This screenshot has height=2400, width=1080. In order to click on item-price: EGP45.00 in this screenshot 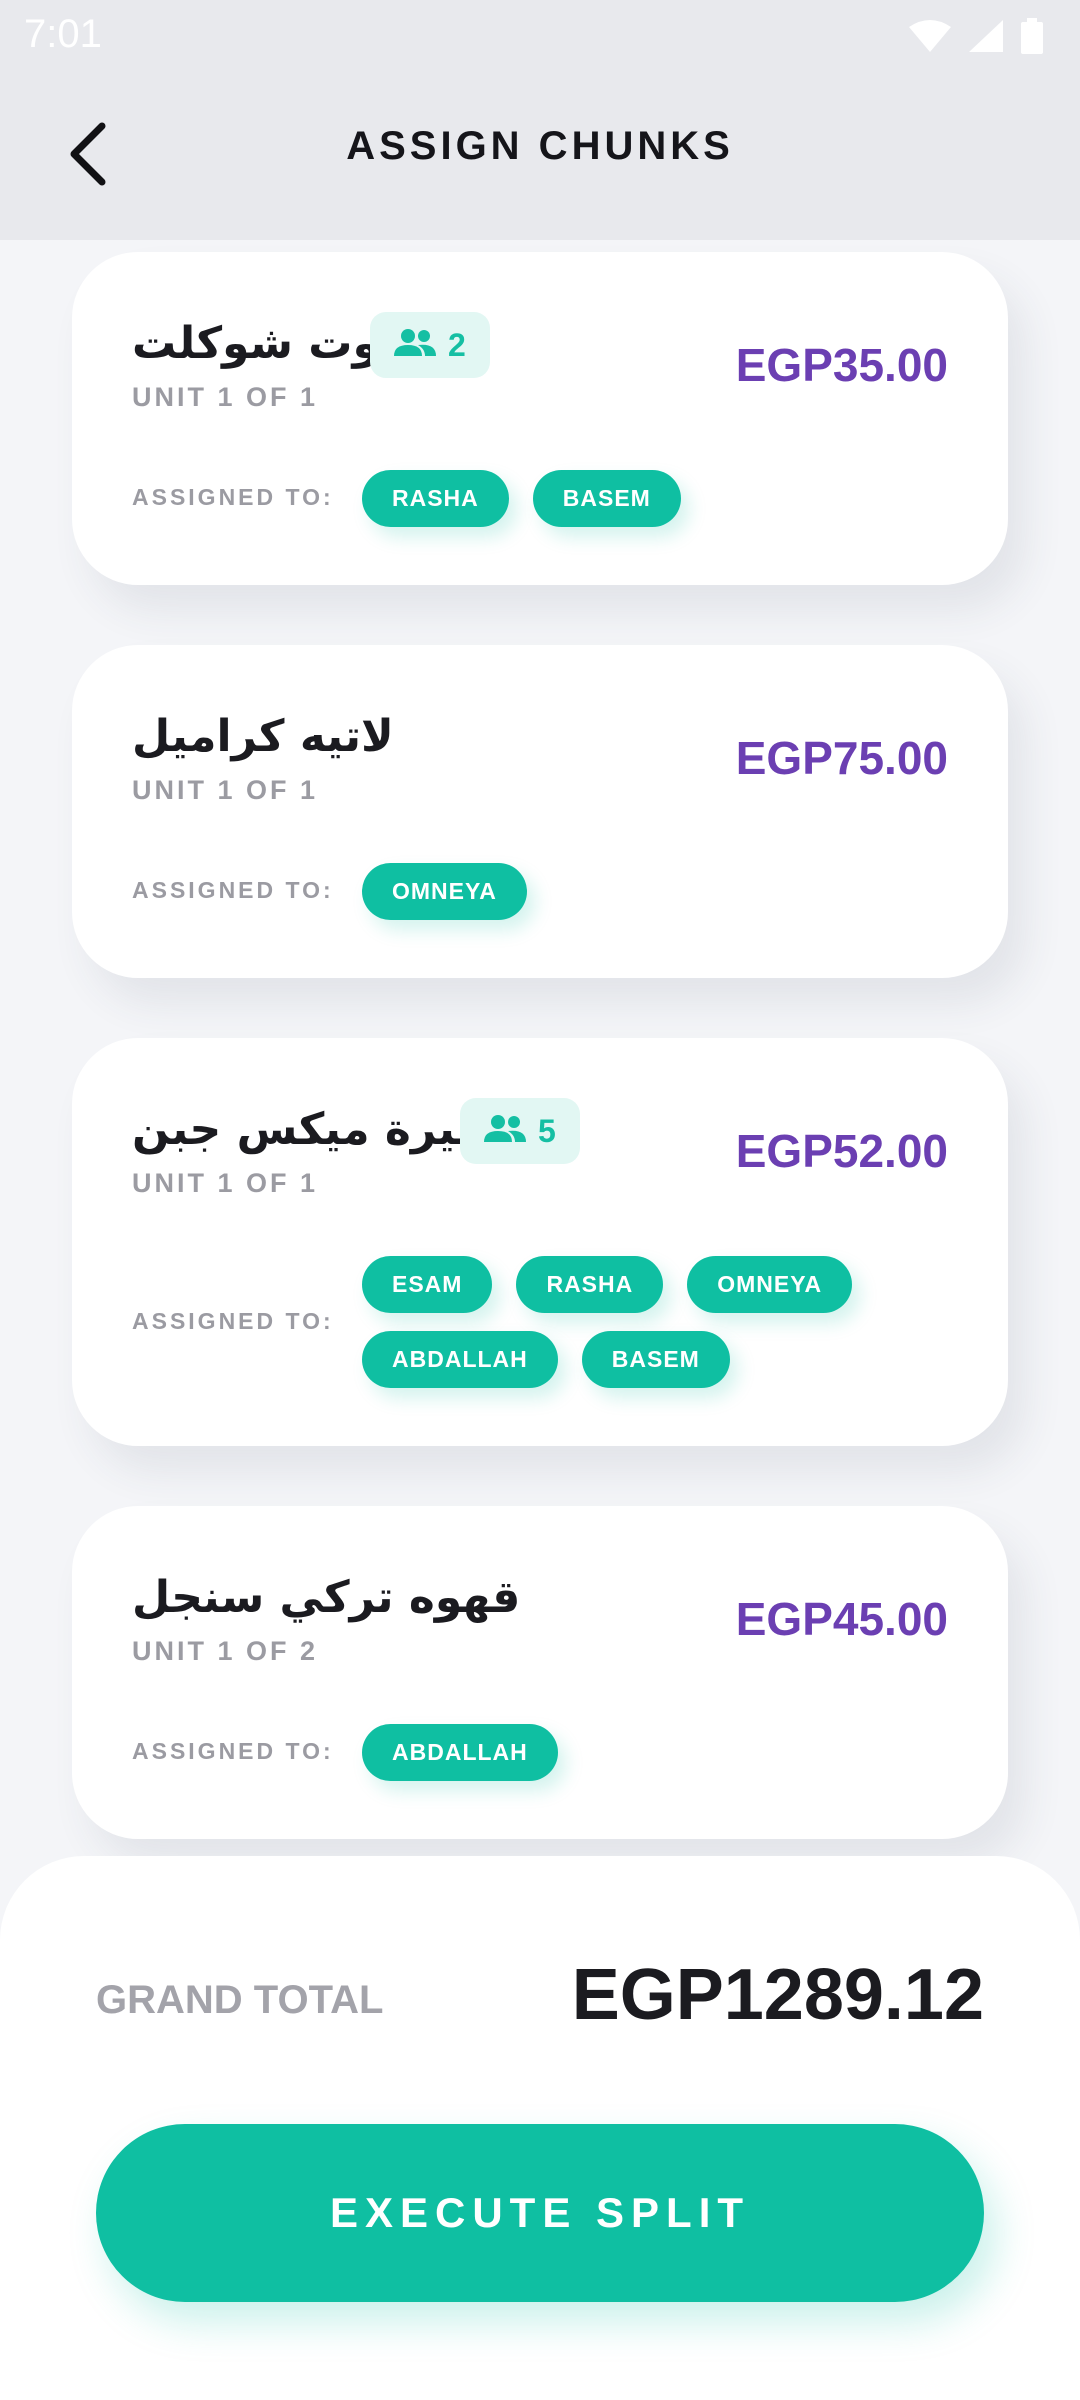, I will do `click(841, 1619)`.